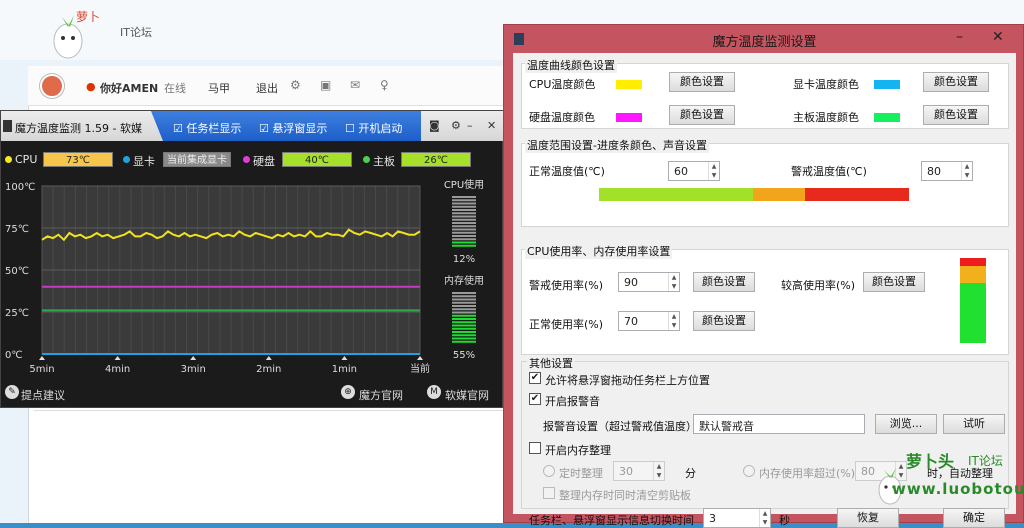 The width and height of the screenshot is (1024, 528). What do you see at coordinates (617, 145) in the screenshot?
I see `range-group-title: 温度范围设置-进度条颜色、声音设置` at bounding box center [617, 145].